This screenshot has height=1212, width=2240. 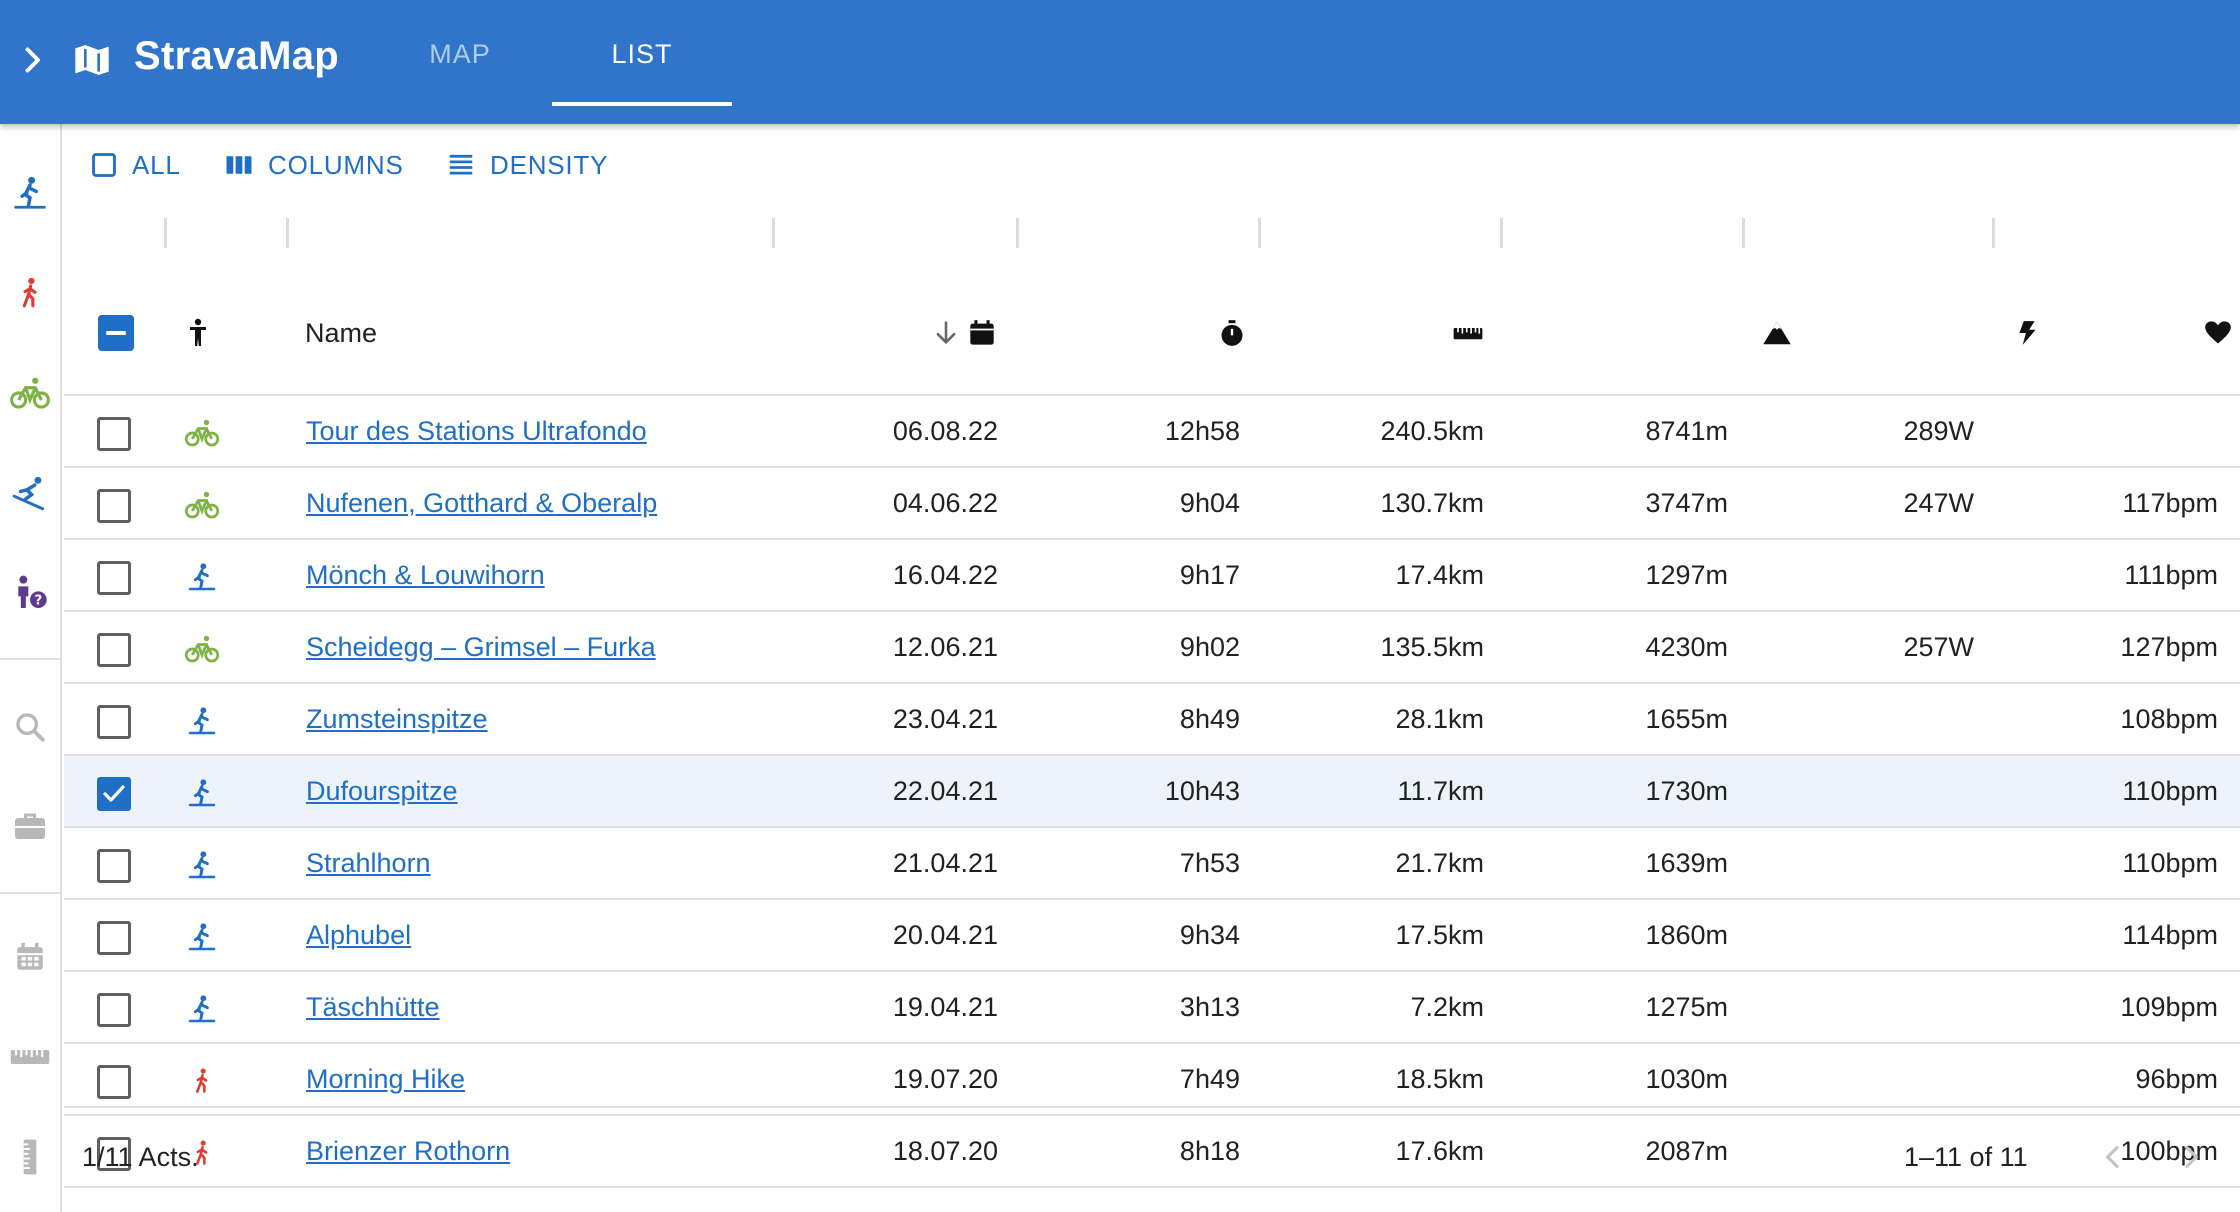 What do you see at coordinates (2191, 1157) in the screenshot?
I see `next-page-button` at bounding box center [2191, 1157].